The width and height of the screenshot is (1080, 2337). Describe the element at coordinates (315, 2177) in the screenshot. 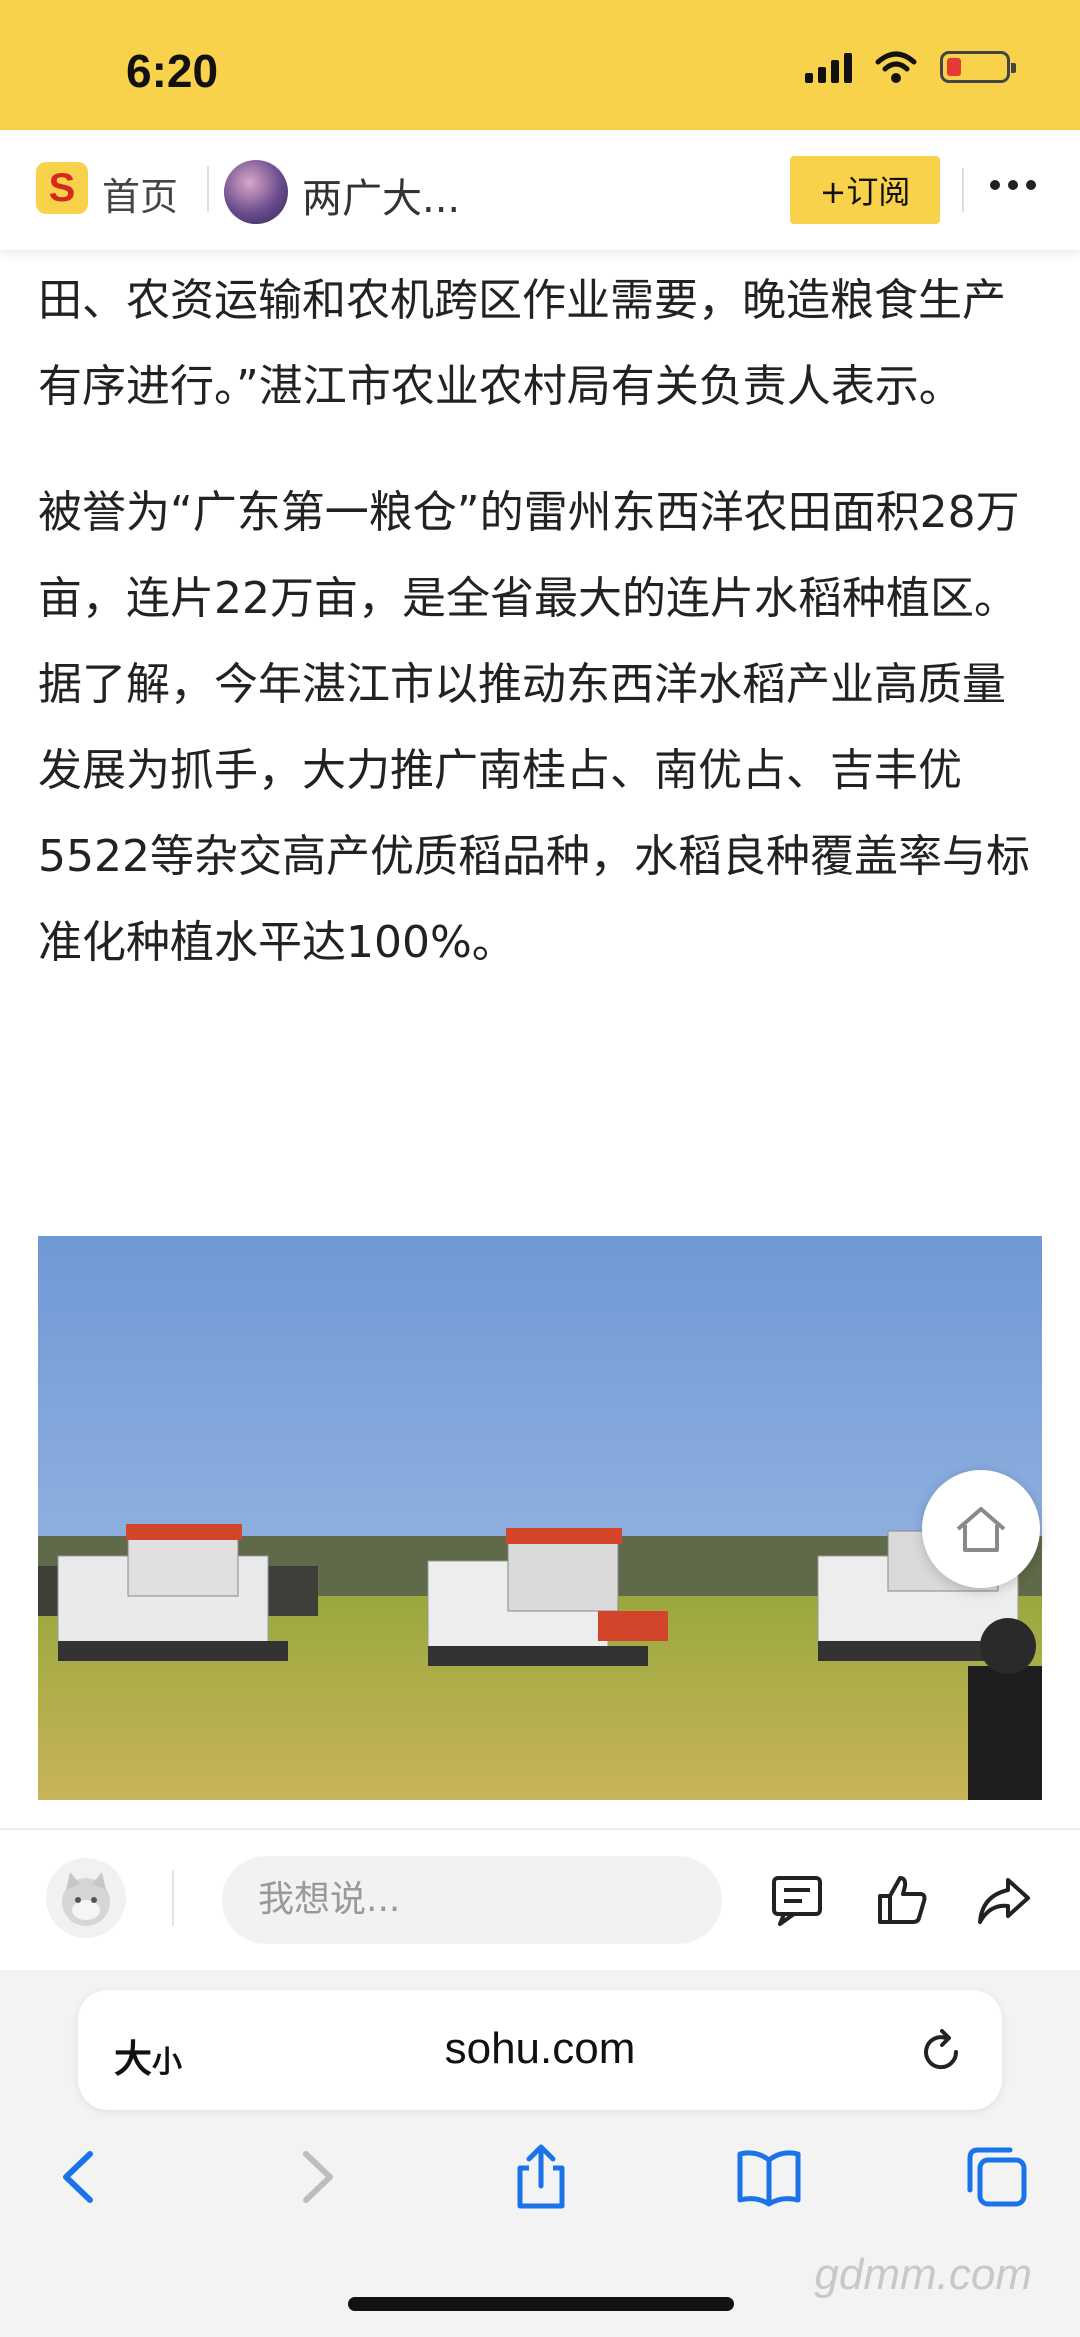

I see `forward-icon` at that location.